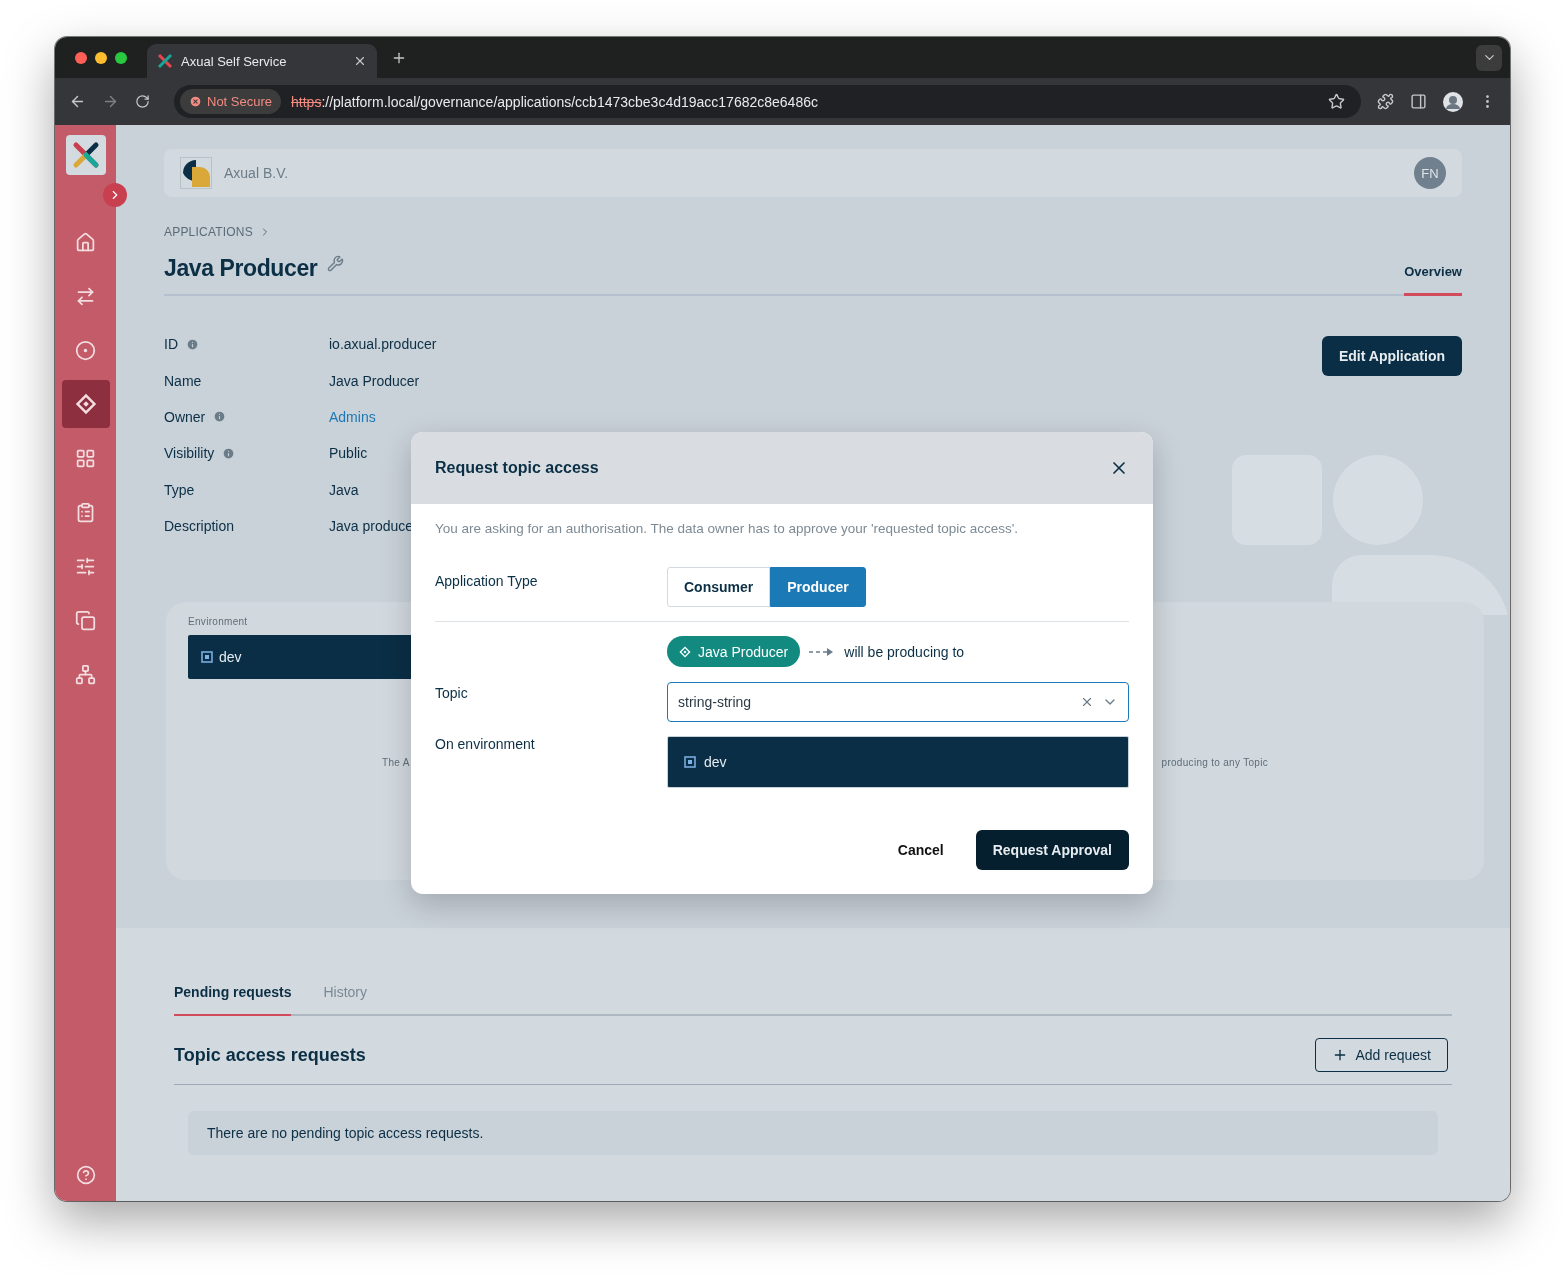 The width and height of the screenshot is (1565, 1275). What do you see at coordinates (396, 763) in the screenshot?
I see `message-text: The A` at bounding box center [396, 763].